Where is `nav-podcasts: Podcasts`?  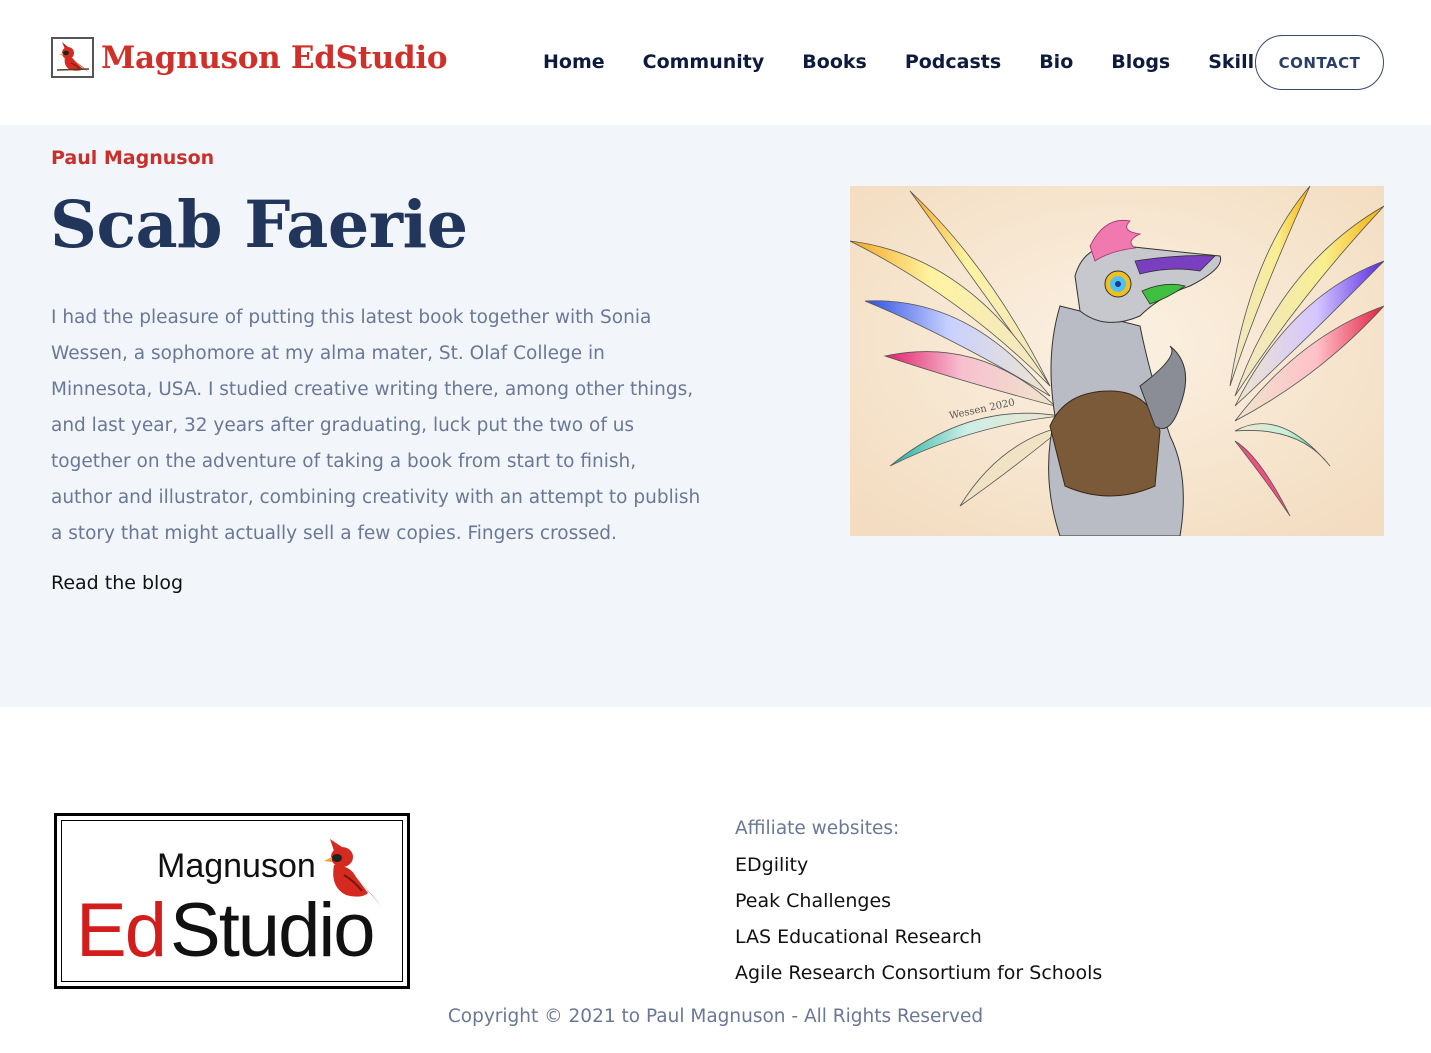 nav-podcasts: Podcasts is located at coordinates (953, 62).